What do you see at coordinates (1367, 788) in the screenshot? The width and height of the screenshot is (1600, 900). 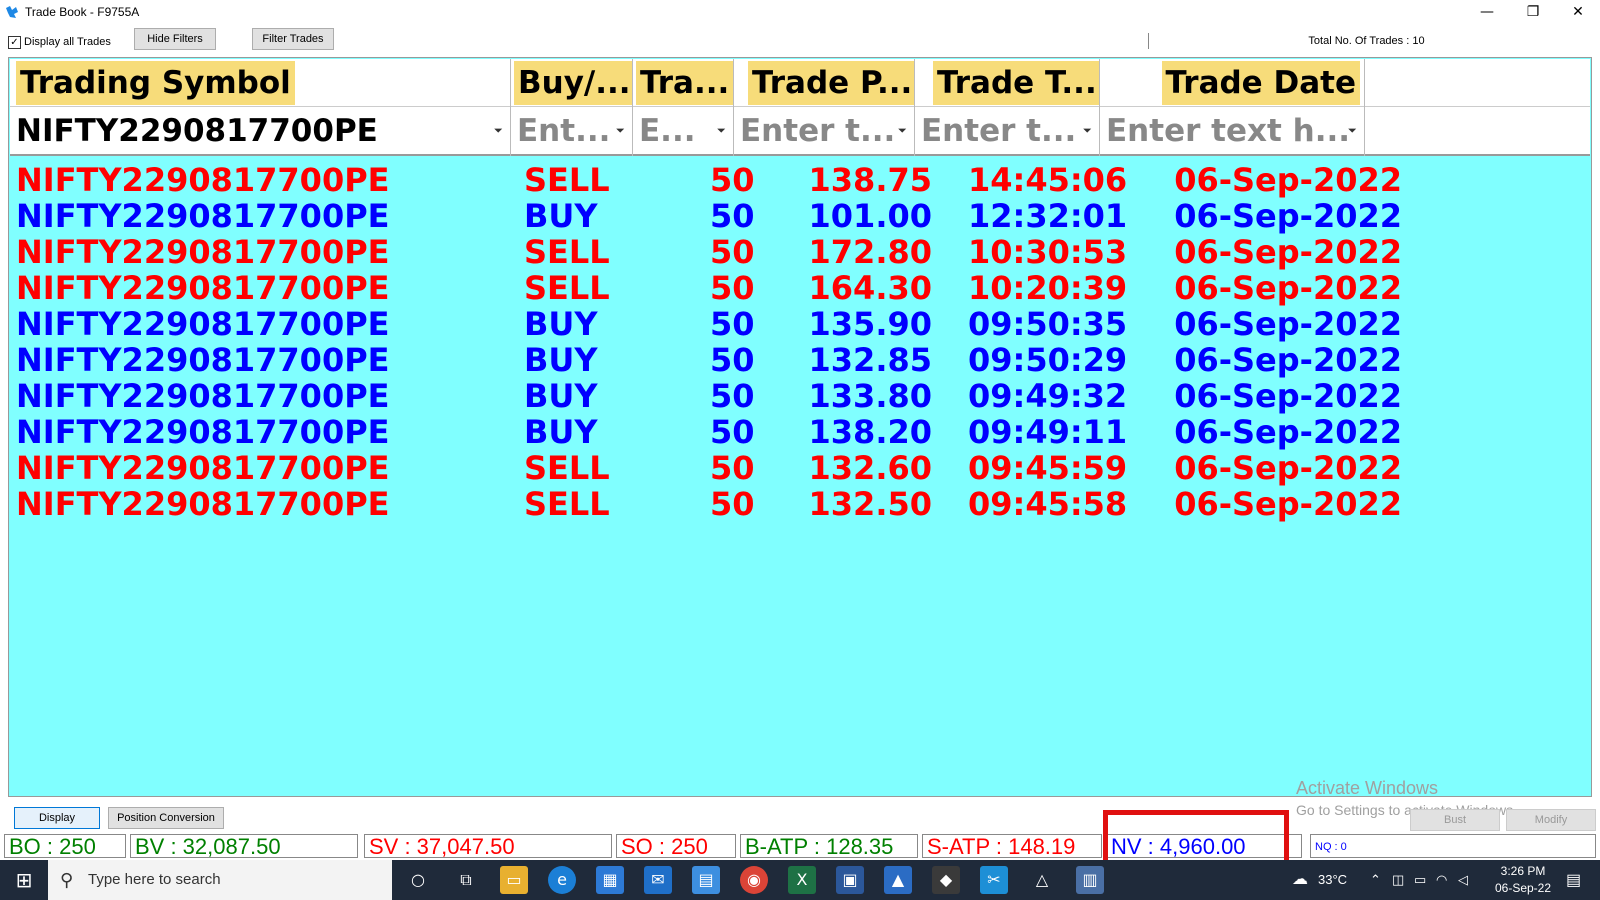 I see `activation-watermark-title: Activate Windows` at bounding box center [1367, 788].